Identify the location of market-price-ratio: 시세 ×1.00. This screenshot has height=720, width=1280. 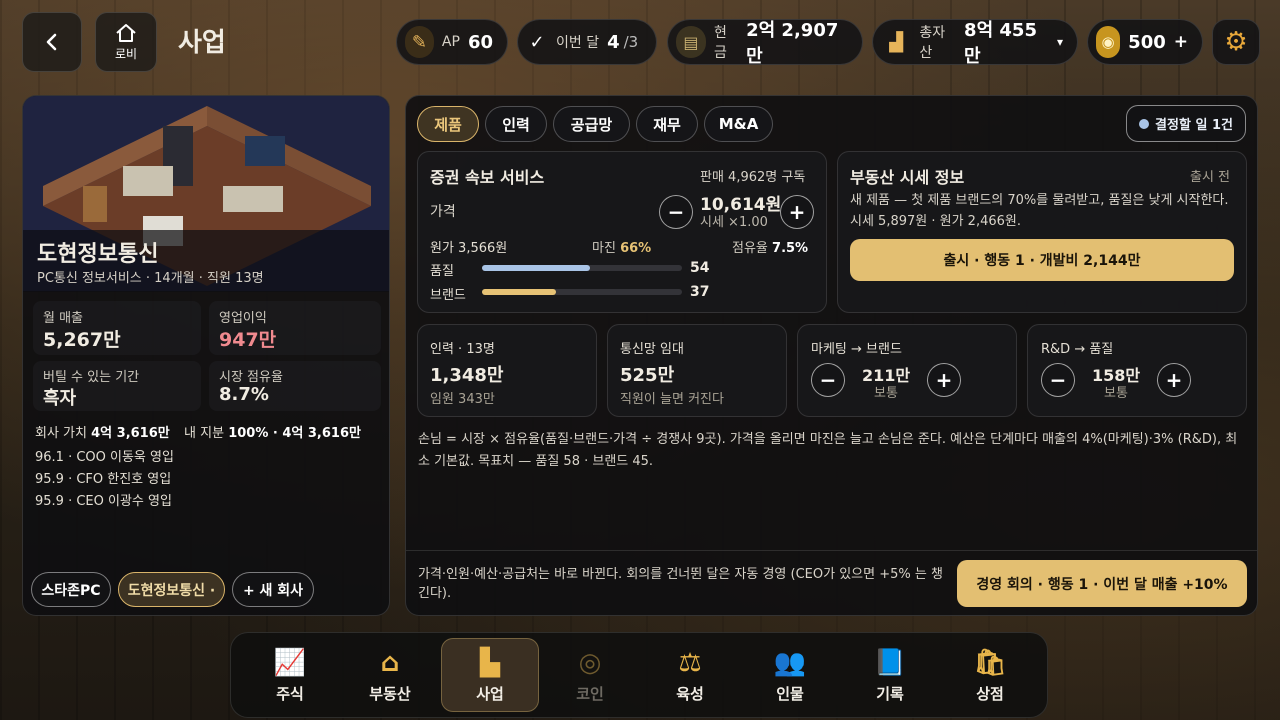
(734, 222).